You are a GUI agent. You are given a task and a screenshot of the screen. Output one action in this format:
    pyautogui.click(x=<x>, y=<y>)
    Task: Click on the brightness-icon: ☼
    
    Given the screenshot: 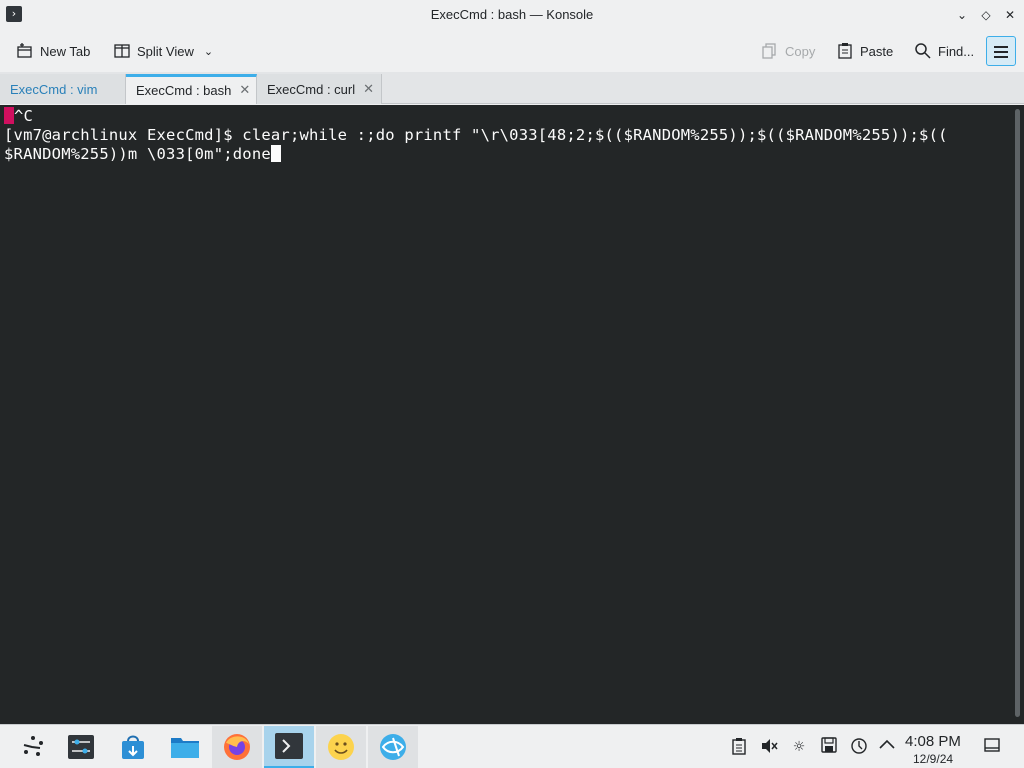 What is the action you would take?
    pyautogui.click(x=799, y=747)
    